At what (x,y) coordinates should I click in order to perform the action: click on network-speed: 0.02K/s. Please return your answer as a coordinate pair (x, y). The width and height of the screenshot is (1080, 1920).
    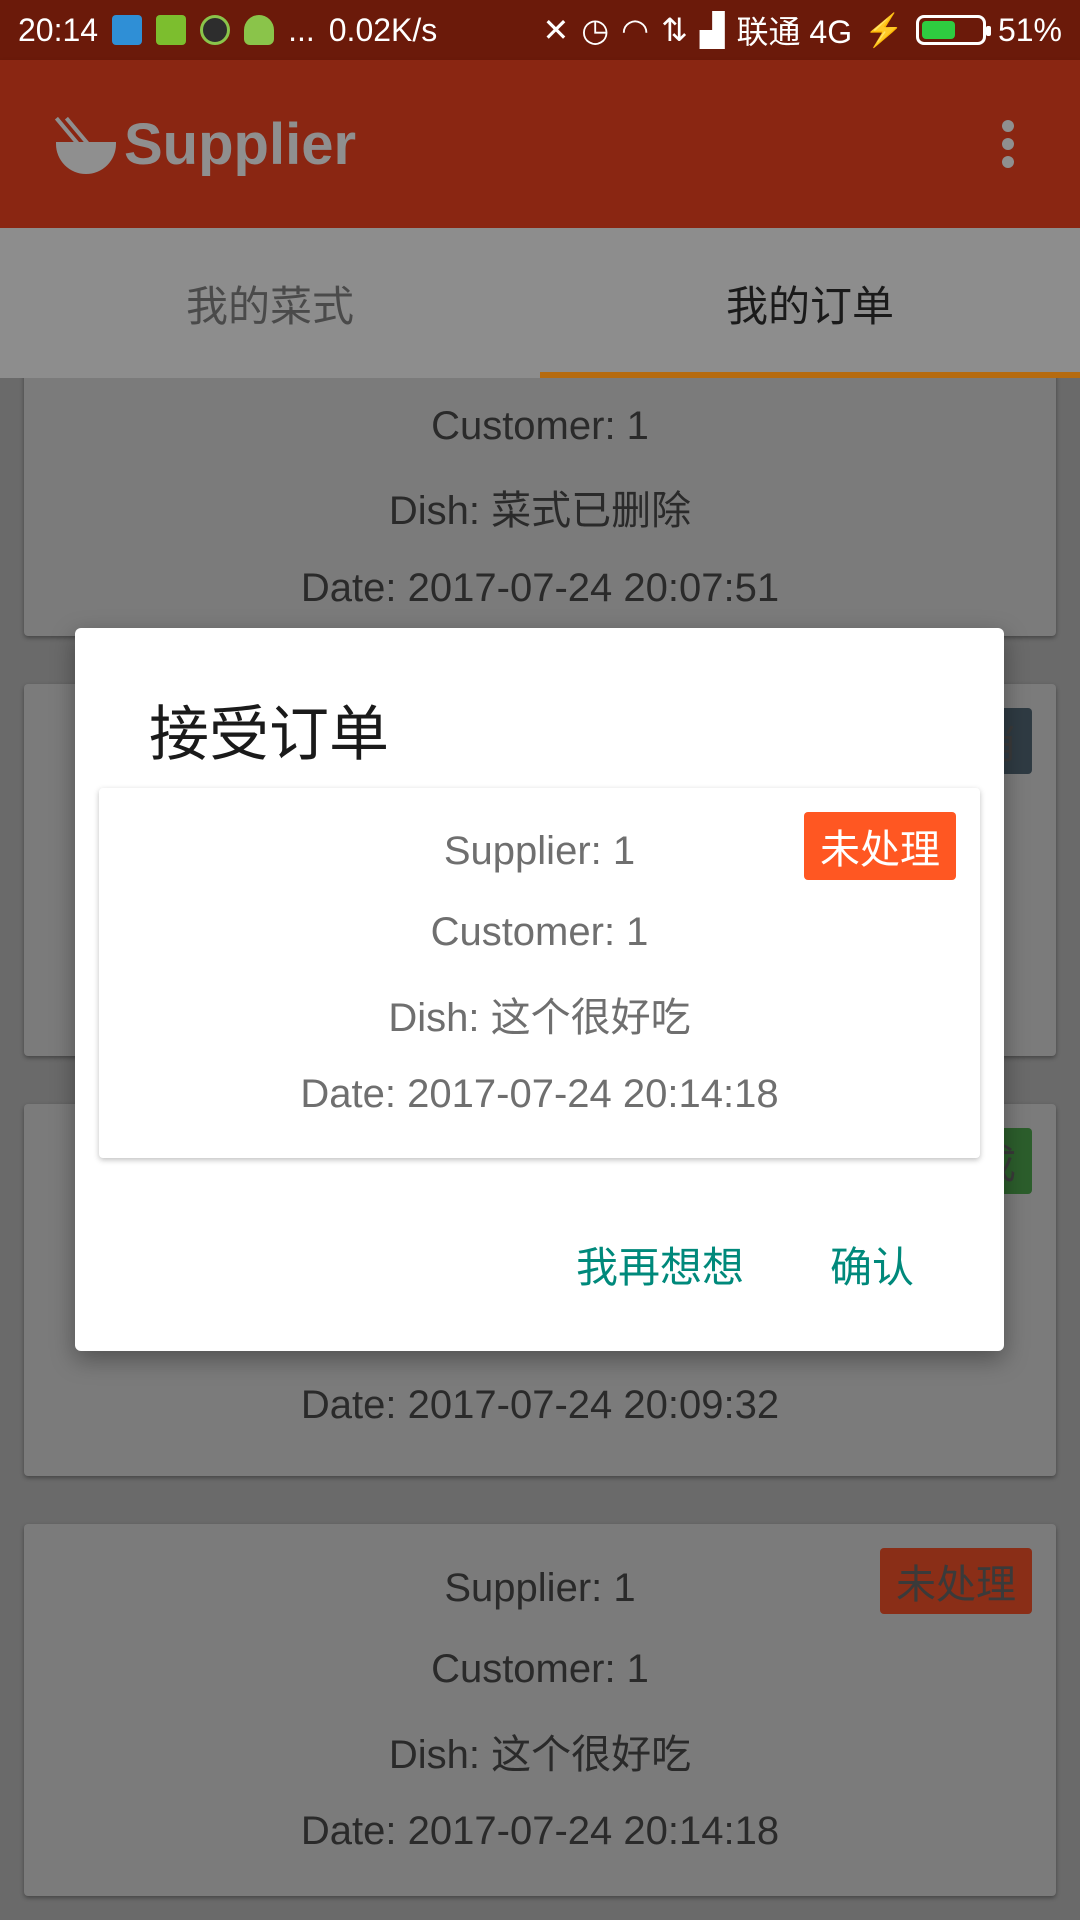
    Looking at the image, I should click on (383, 29).